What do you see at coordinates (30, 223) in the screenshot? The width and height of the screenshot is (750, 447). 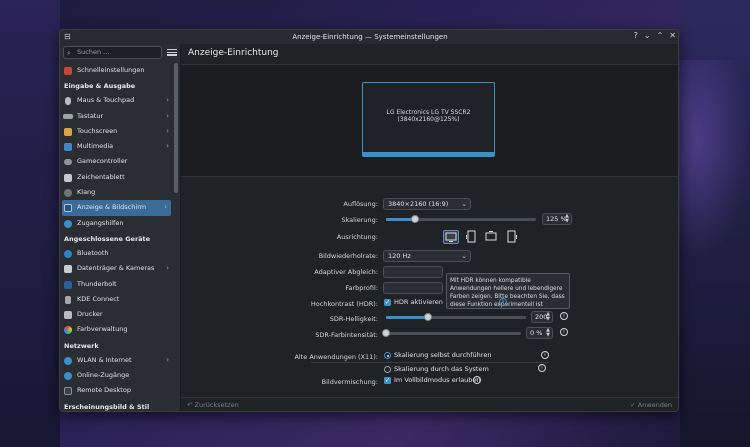 I see `desktop-background-left` at bounding box center [30, 223].